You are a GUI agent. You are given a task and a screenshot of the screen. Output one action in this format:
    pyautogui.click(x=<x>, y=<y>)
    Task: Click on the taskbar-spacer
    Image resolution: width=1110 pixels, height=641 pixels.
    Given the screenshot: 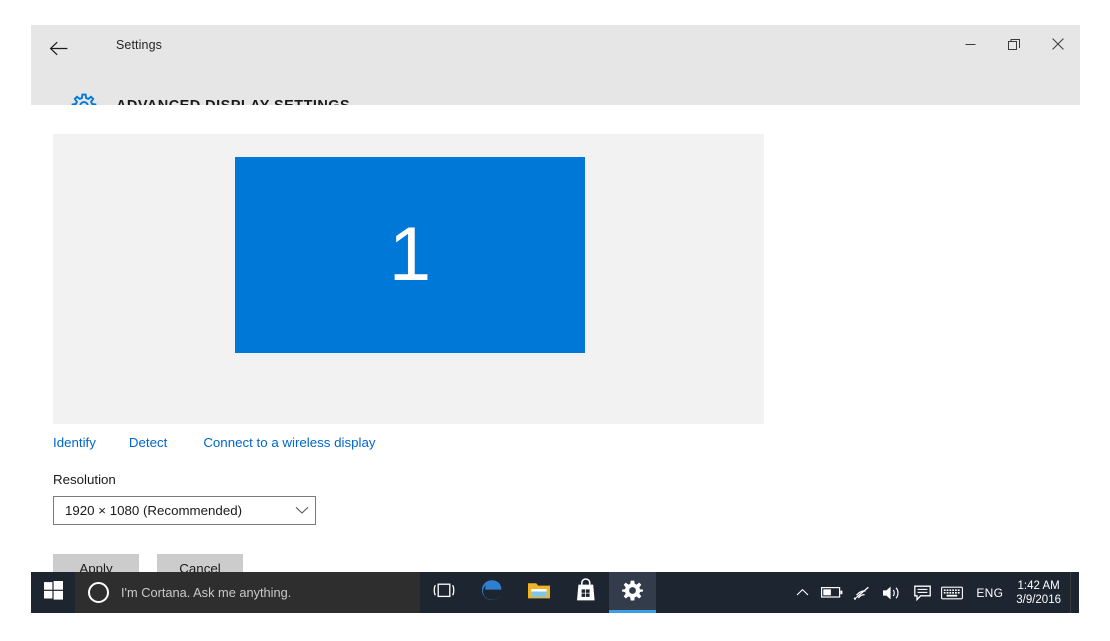 What is the action you would take?
    pyautogui.click(x=721, y=592)
    